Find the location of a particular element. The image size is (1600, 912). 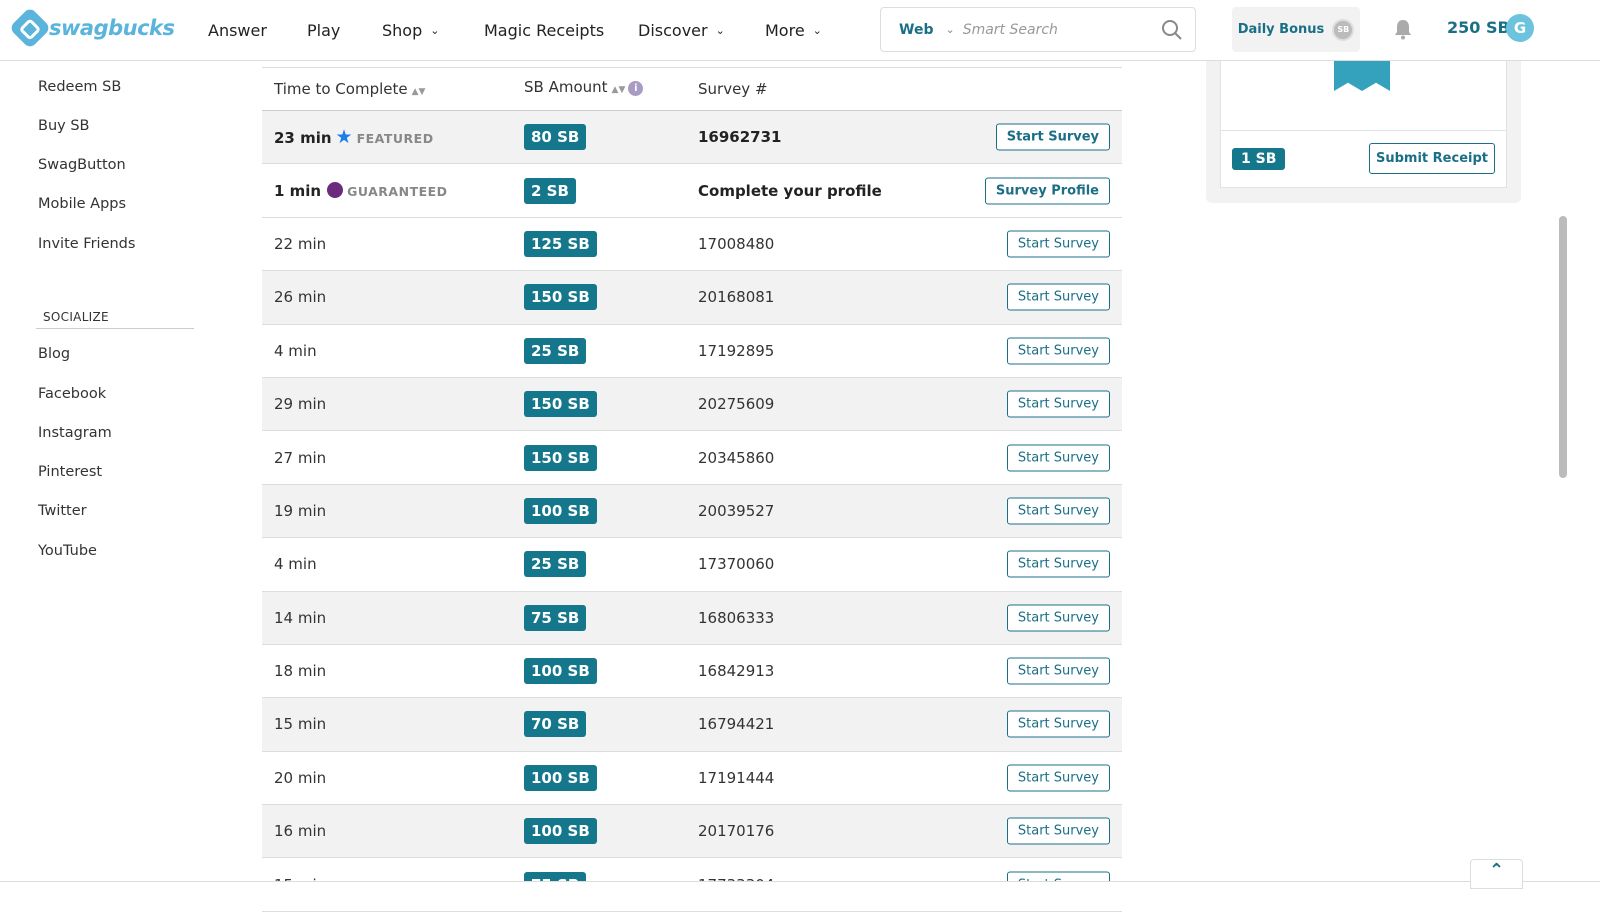

time-cell: 1 min GUARANTEED is located at coordinates (361, 190).